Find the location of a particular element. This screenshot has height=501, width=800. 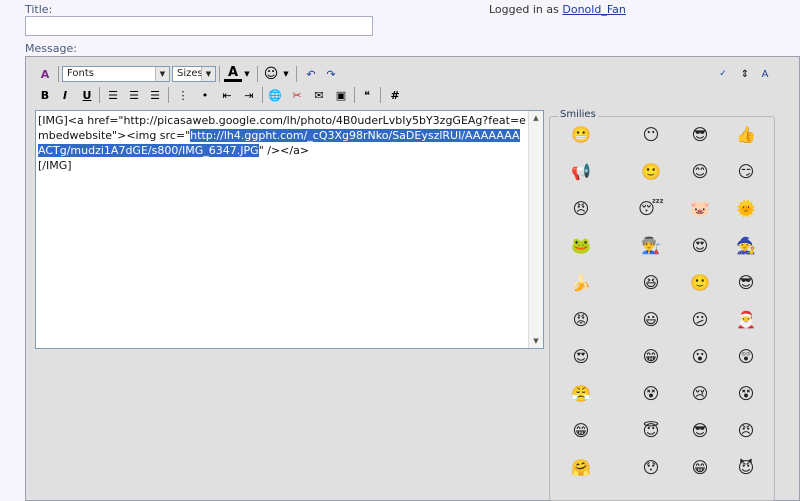

ordered-list-icon: ⋮ is located at coordinates (183, 95).